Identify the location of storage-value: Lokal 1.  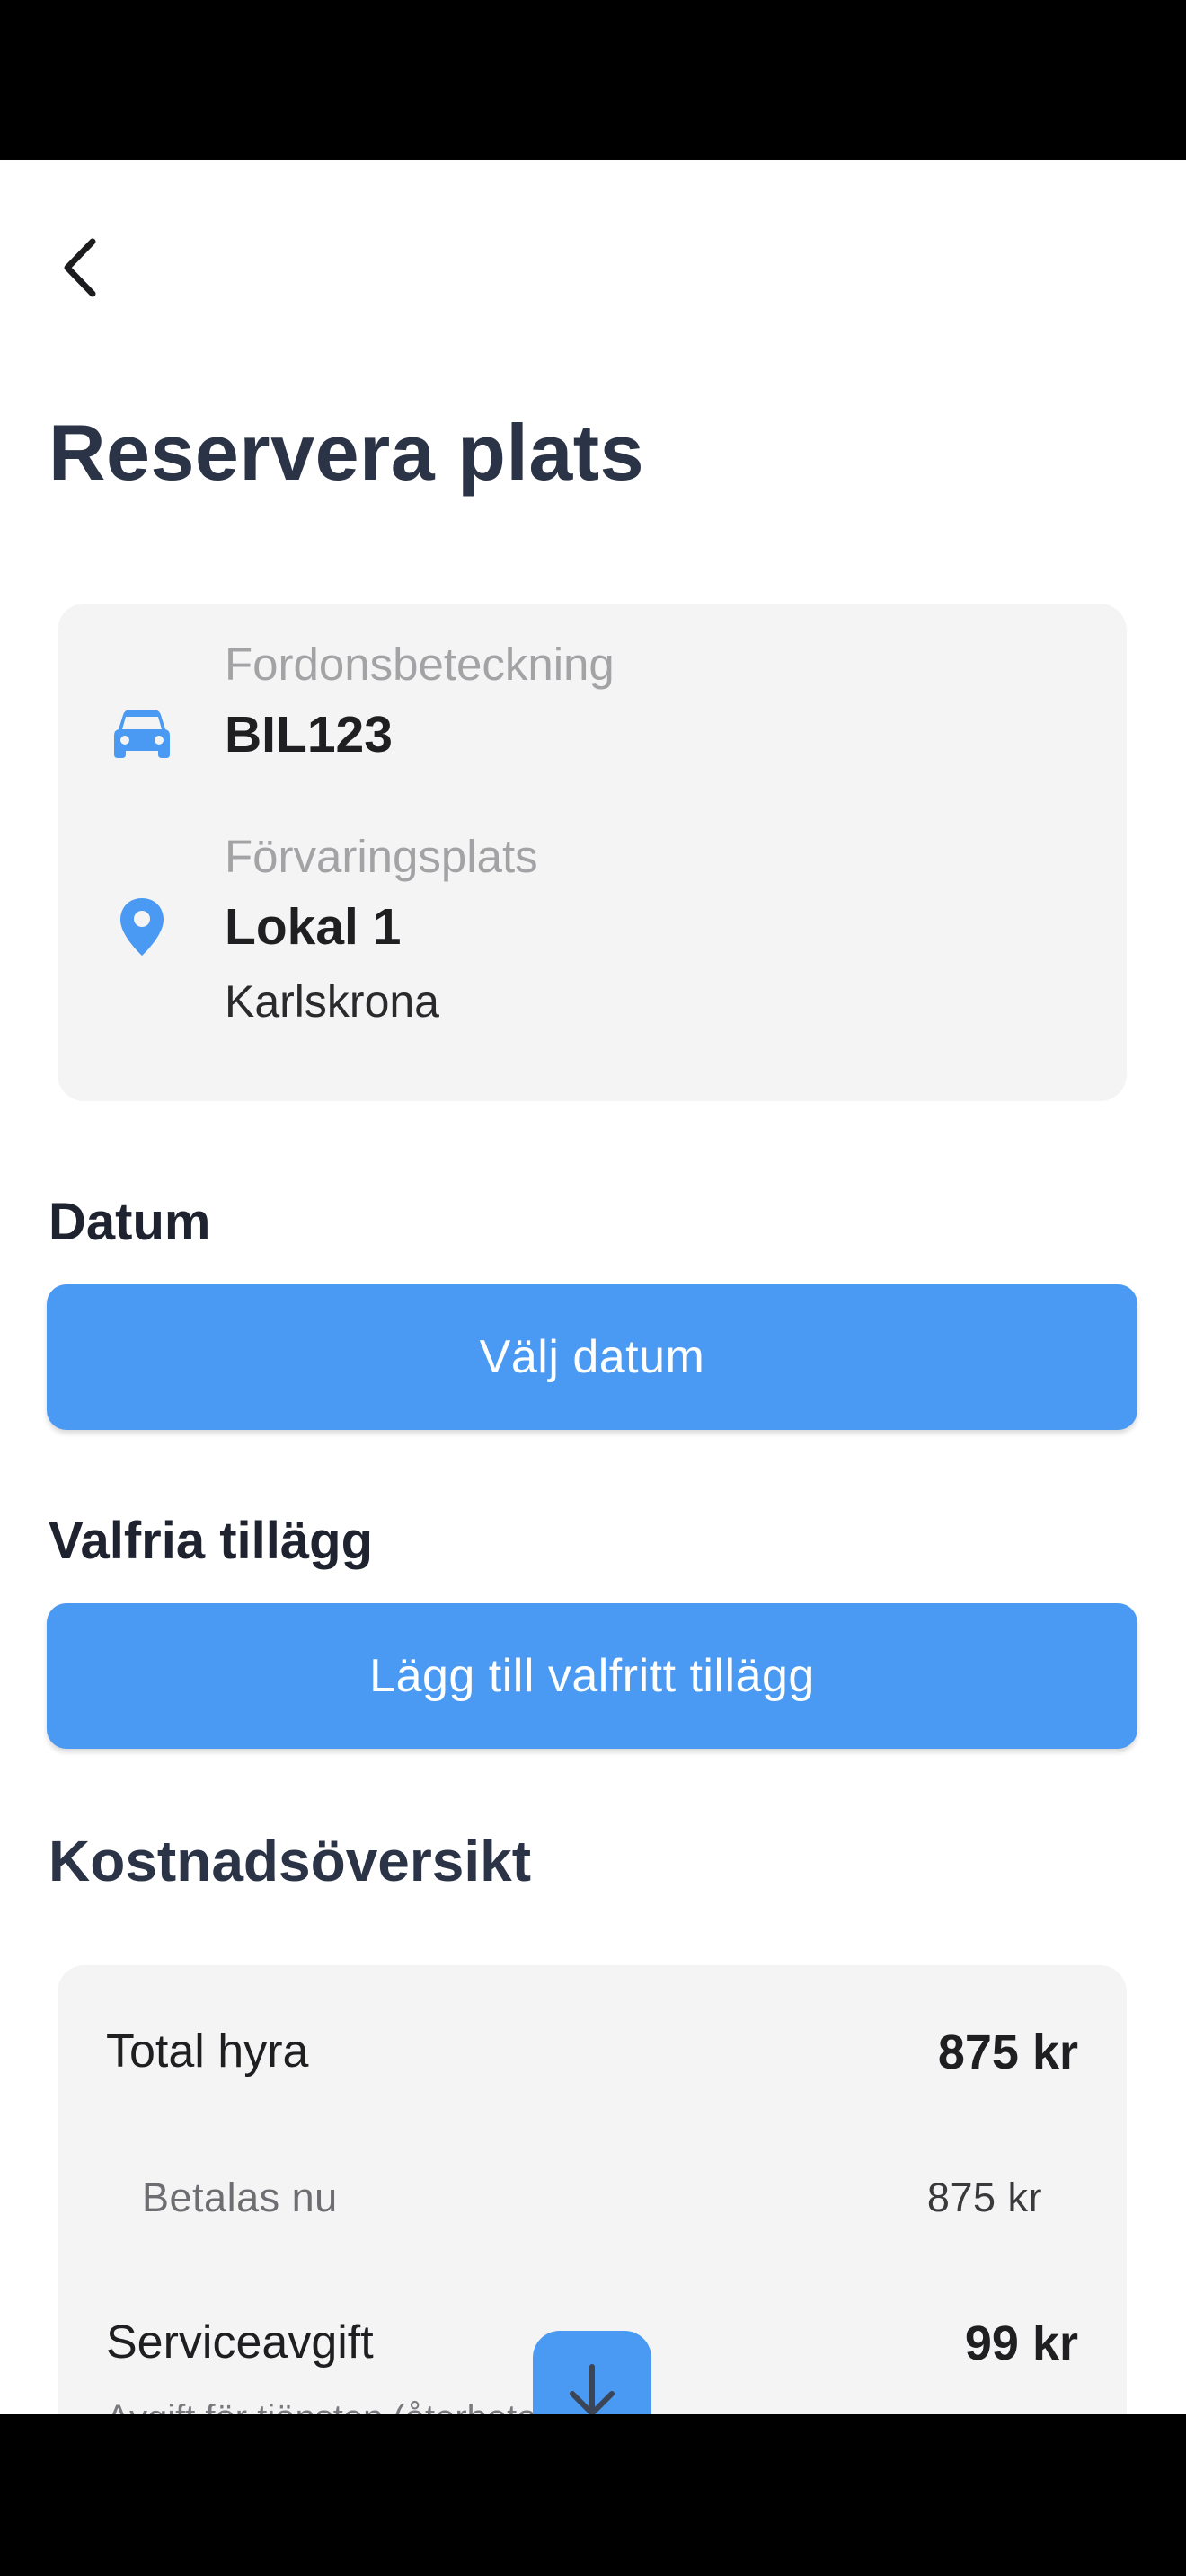
(313, 927).